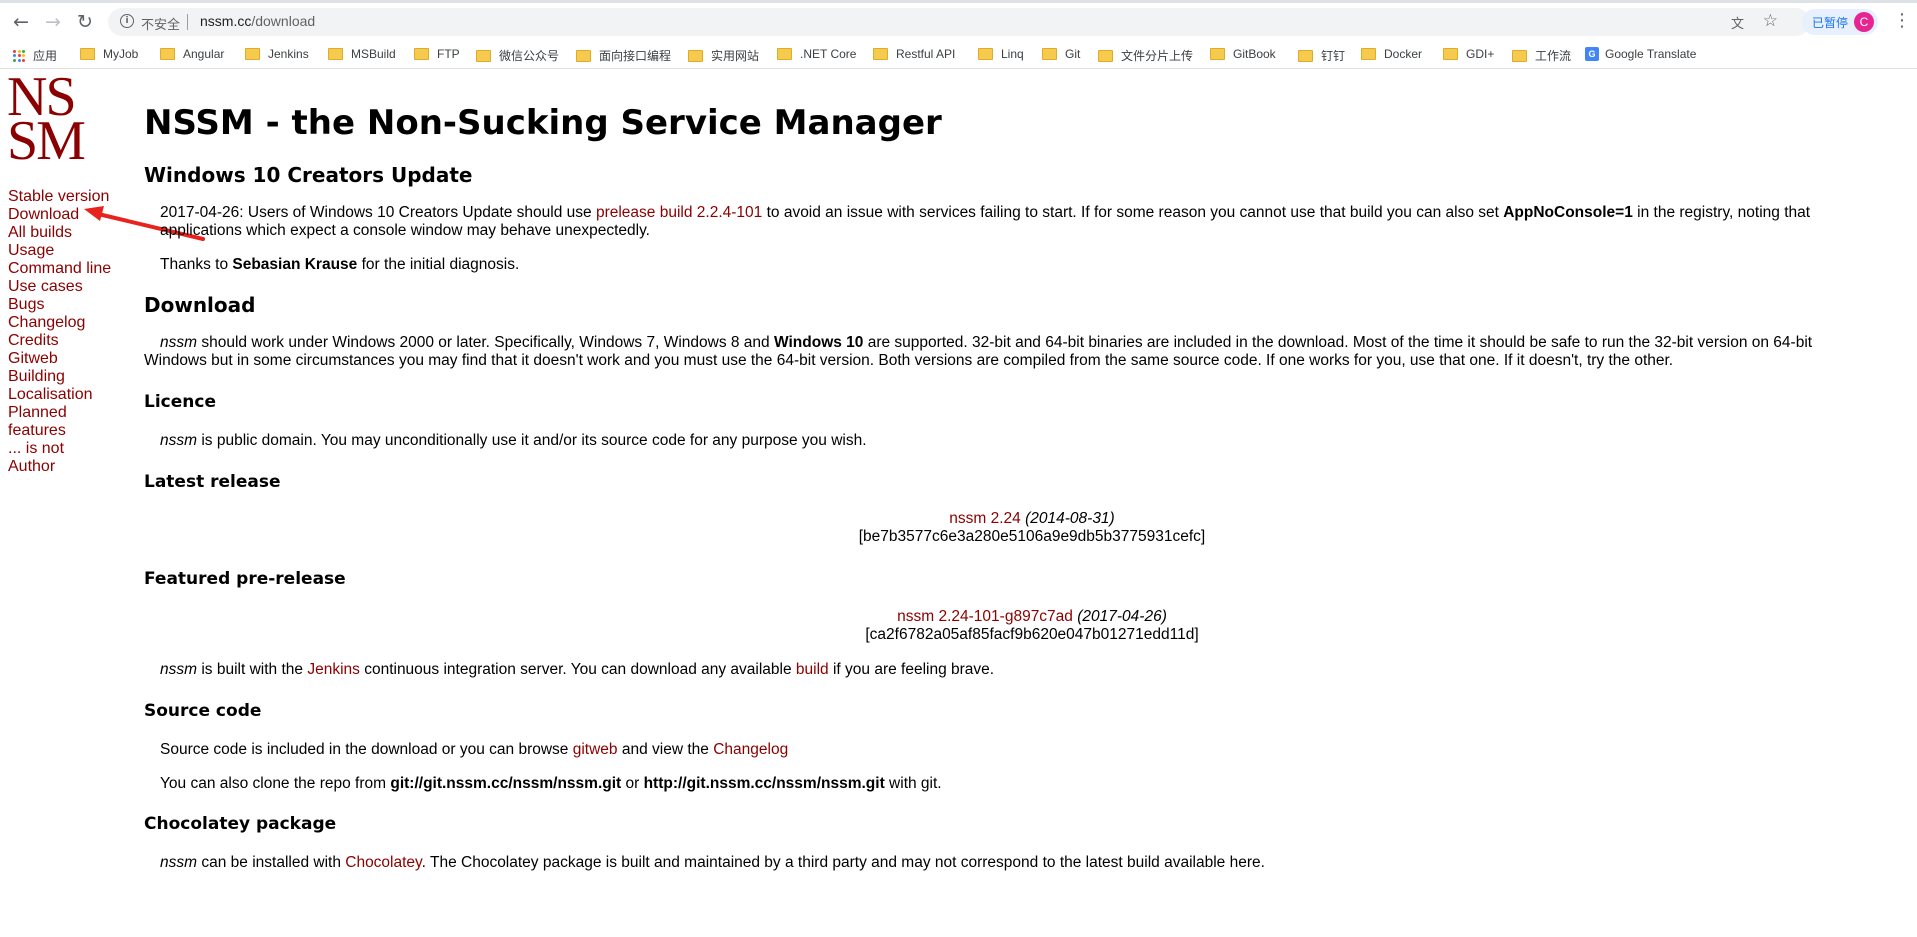 The height and width of the screenshot is (937, 1917). Describe the element at coordinates (212, 482) in the screenshot. I see `heading-latest-release: Latest release` at that location.